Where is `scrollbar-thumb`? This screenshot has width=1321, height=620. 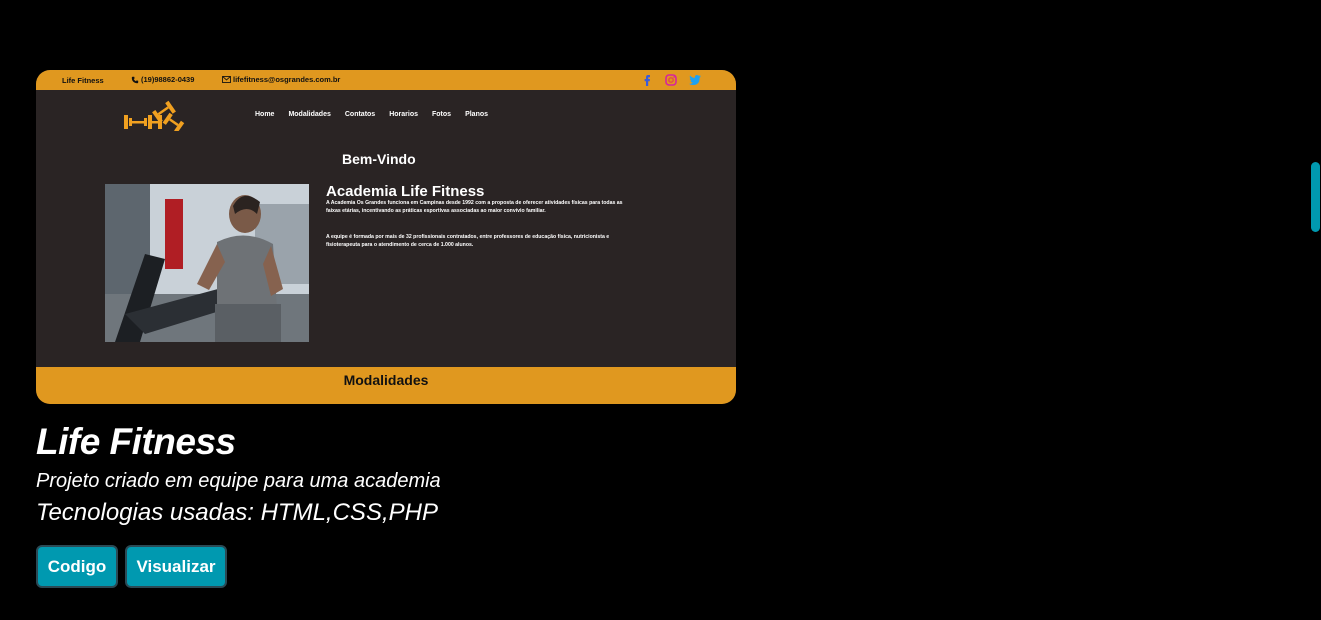
scrollbar-thumb is located at coordinates (1315, 197).